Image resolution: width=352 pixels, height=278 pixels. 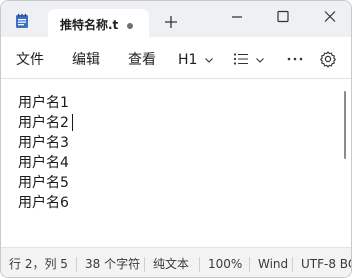 I want to click on zoom-level: 100%, so click(x=225, y=264).